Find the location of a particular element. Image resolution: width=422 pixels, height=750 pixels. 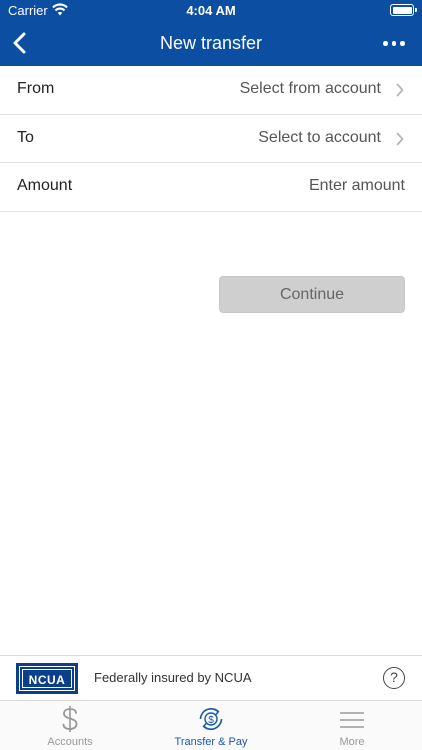

from-account-value: Select from account is located at coordinates (310, 88).